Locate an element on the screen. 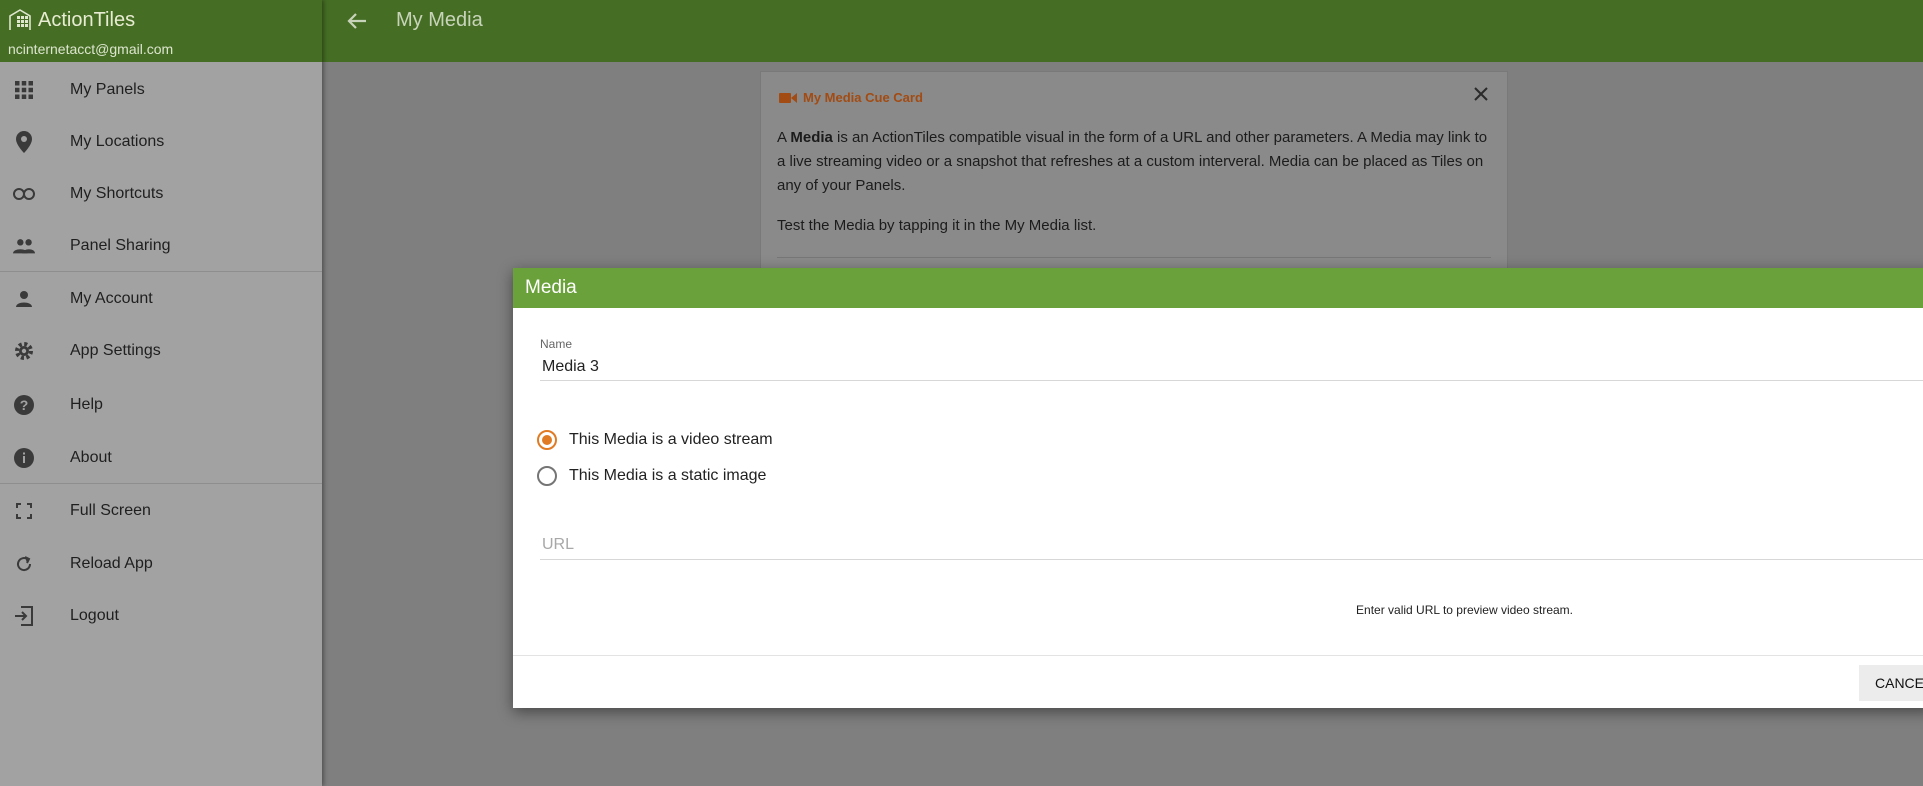 This screenshot has height=786, width=1923. brand: ActionTiles is located at coordinates (71, 20).